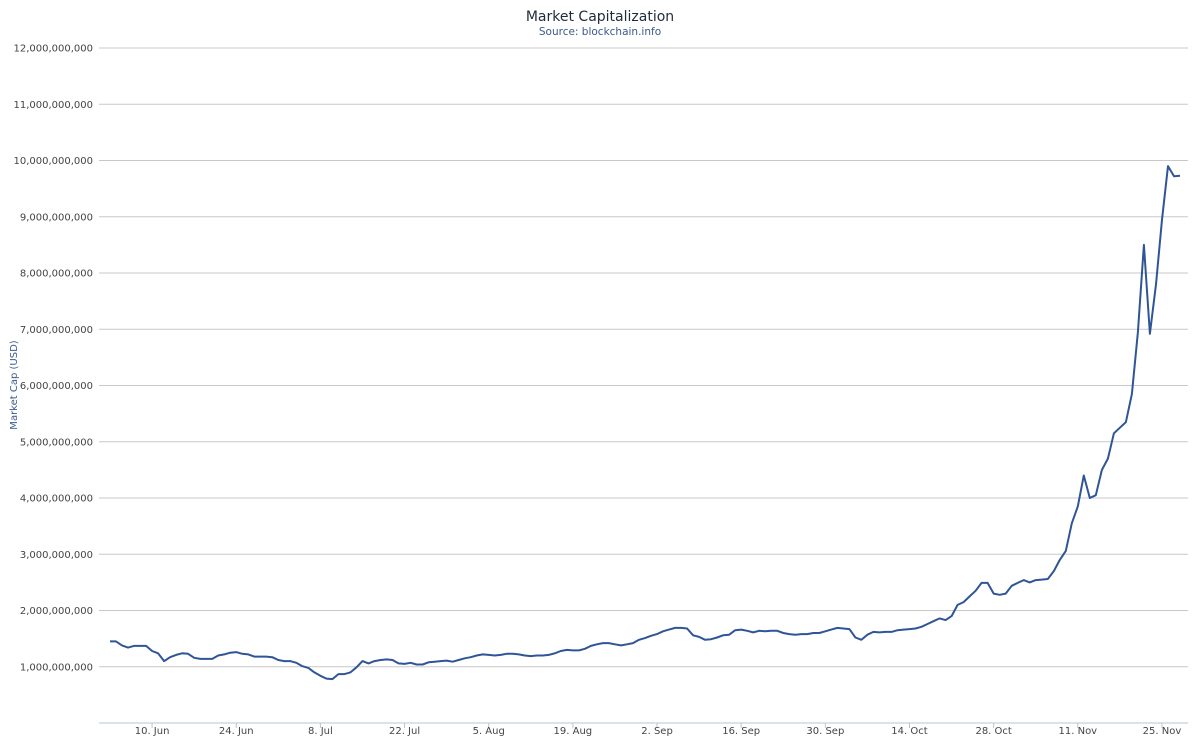 The image size is (1200, 744). What do you see at coordinates (56, 667) in the screenshot?
I see `y-tick-label: 1,000,000,000` at bounding box center [56, 667].